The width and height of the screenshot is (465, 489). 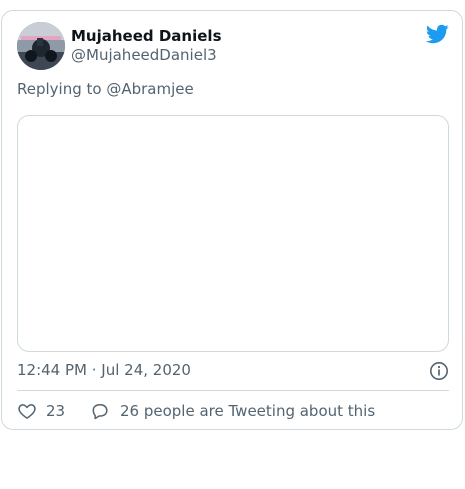 What do you see at coordinates (233, 390) in the screenshot?
I see `divider` at bounding box center [233, 390].